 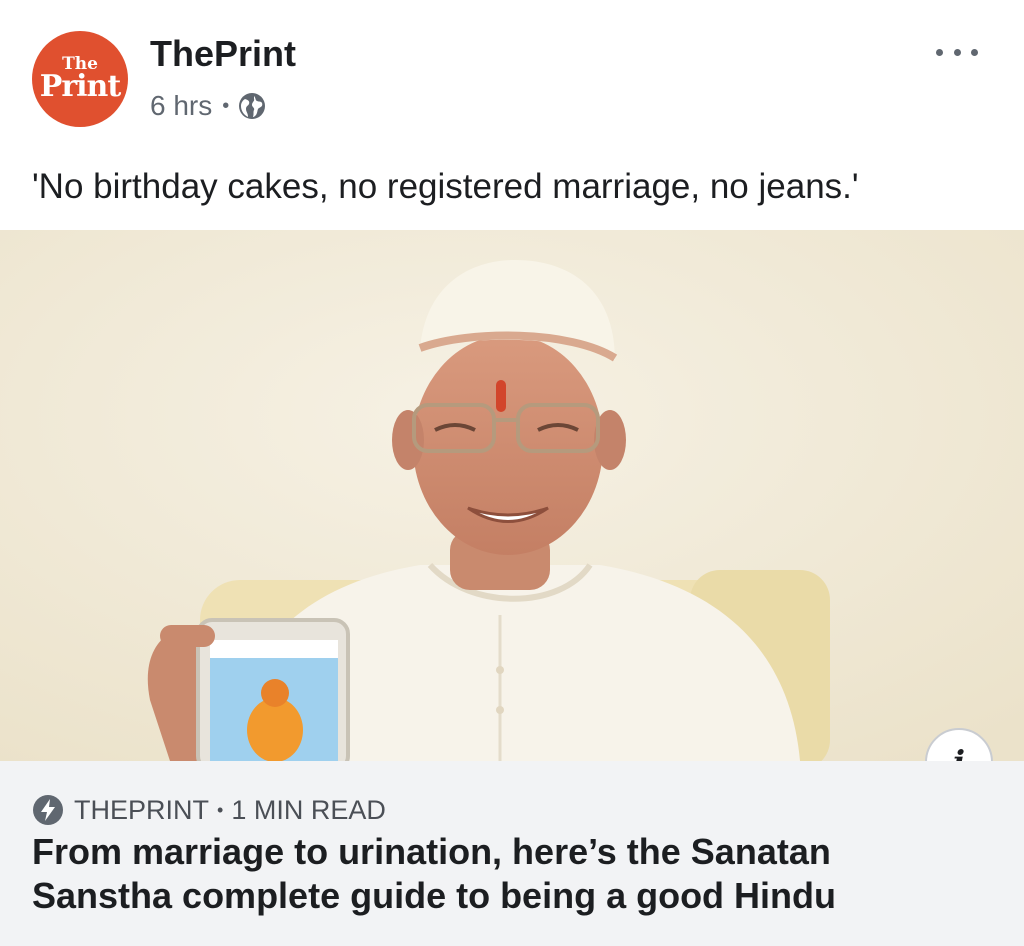 I want to click on avatar-logo-print: Print, so click(x=80, y=86).